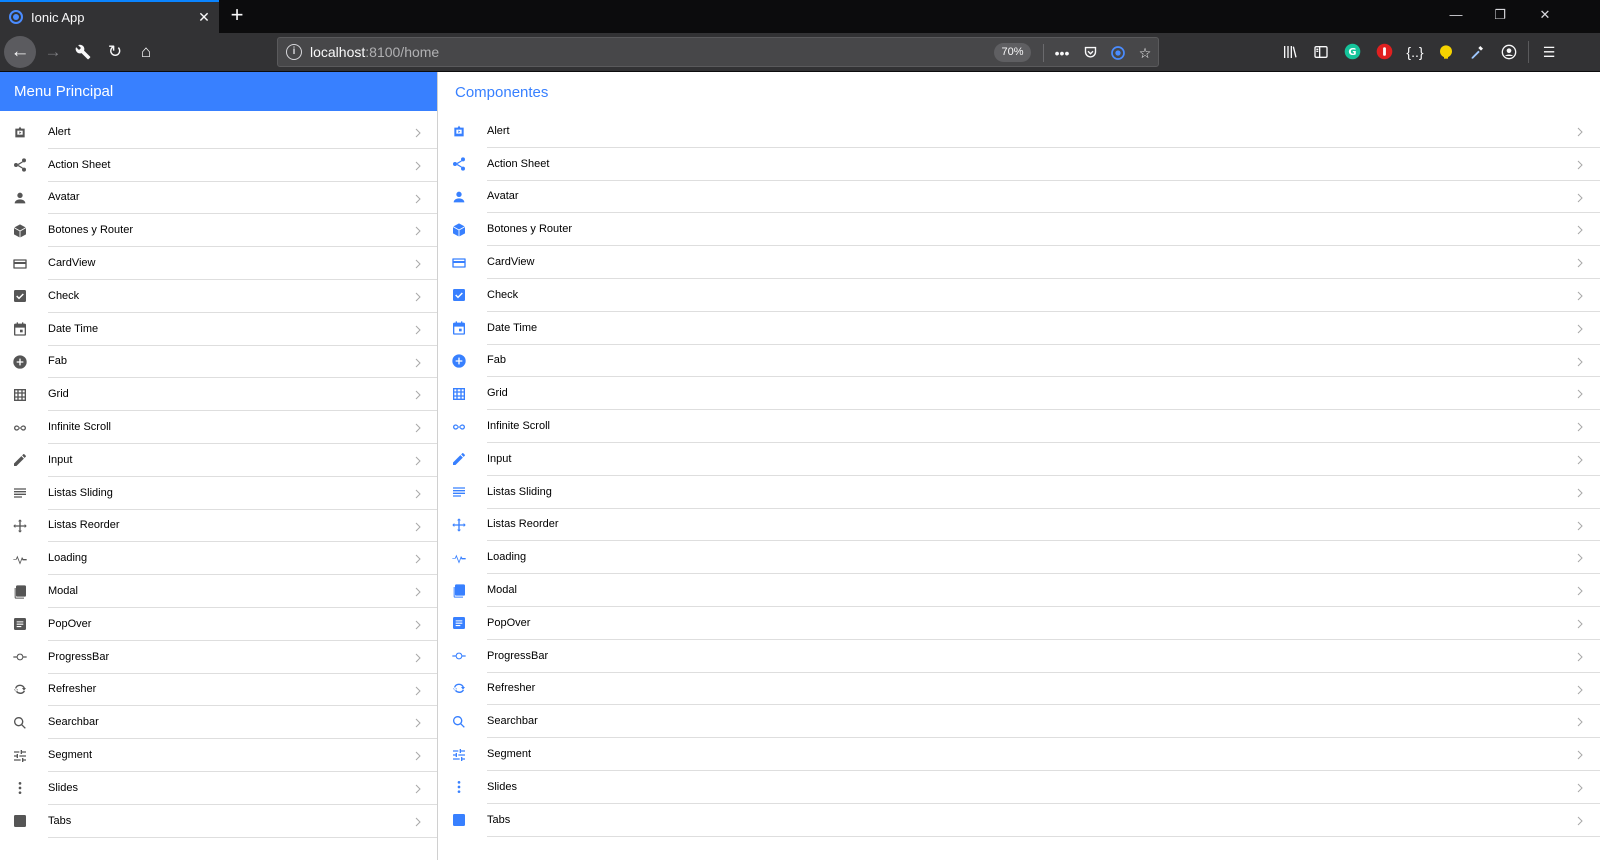 Image resolution: width=1600 pixels, height=860 pixels. What do you see at coordinates (20, 559) in the screenshot?
I see `pulse-icon` at bounding box center [20, 559].